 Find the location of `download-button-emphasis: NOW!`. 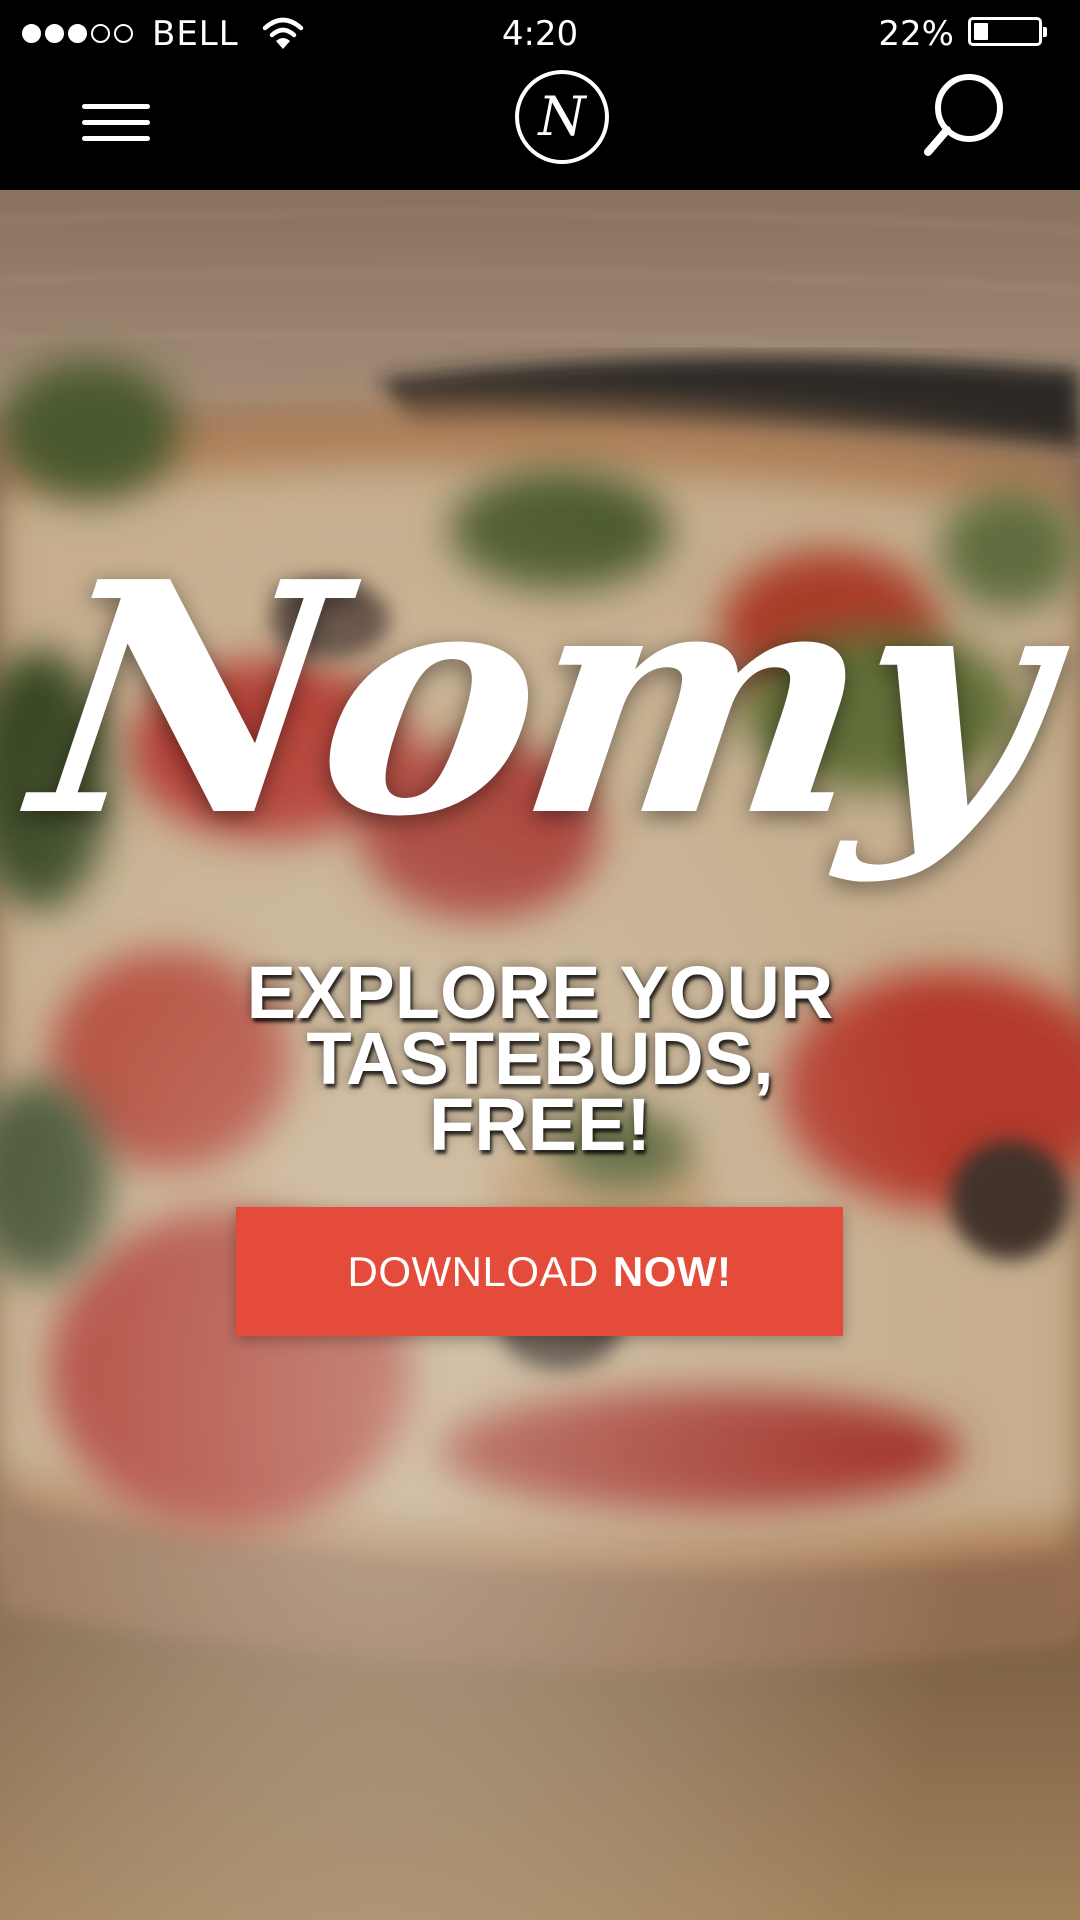

download-button-emphasis: NOW! is located at coordinates (672, 1271).